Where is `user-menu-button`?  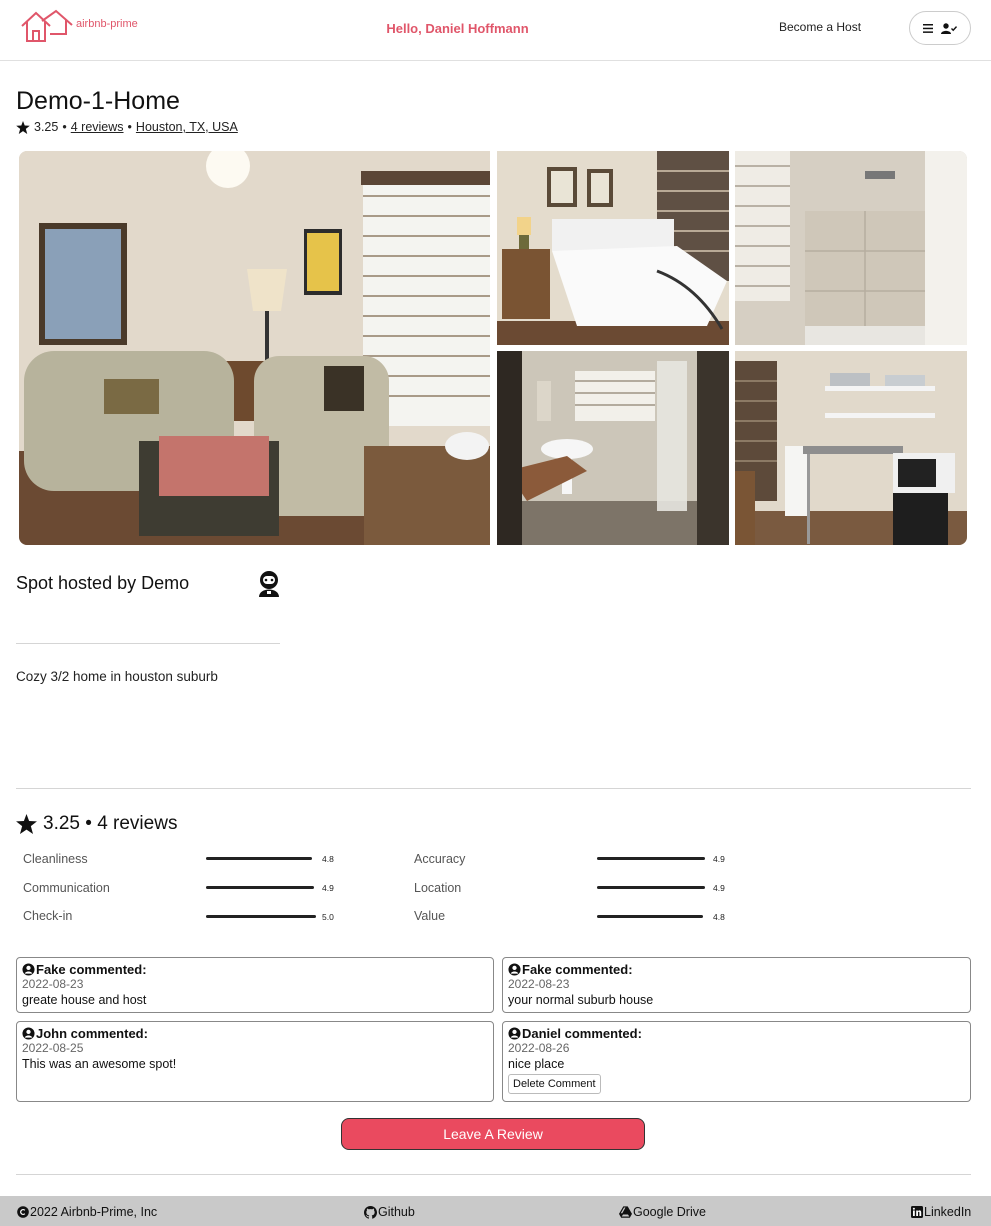
user-menu-button is located at coordinates (940, 28).